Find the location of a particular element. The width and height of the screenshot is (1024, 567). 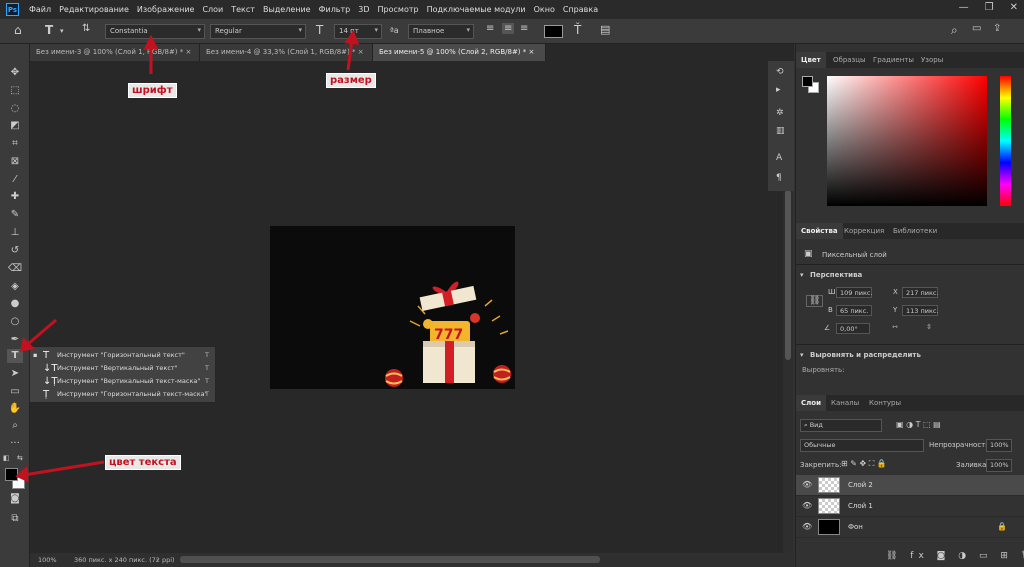

x-label: X is located at coordinates (895, 292).